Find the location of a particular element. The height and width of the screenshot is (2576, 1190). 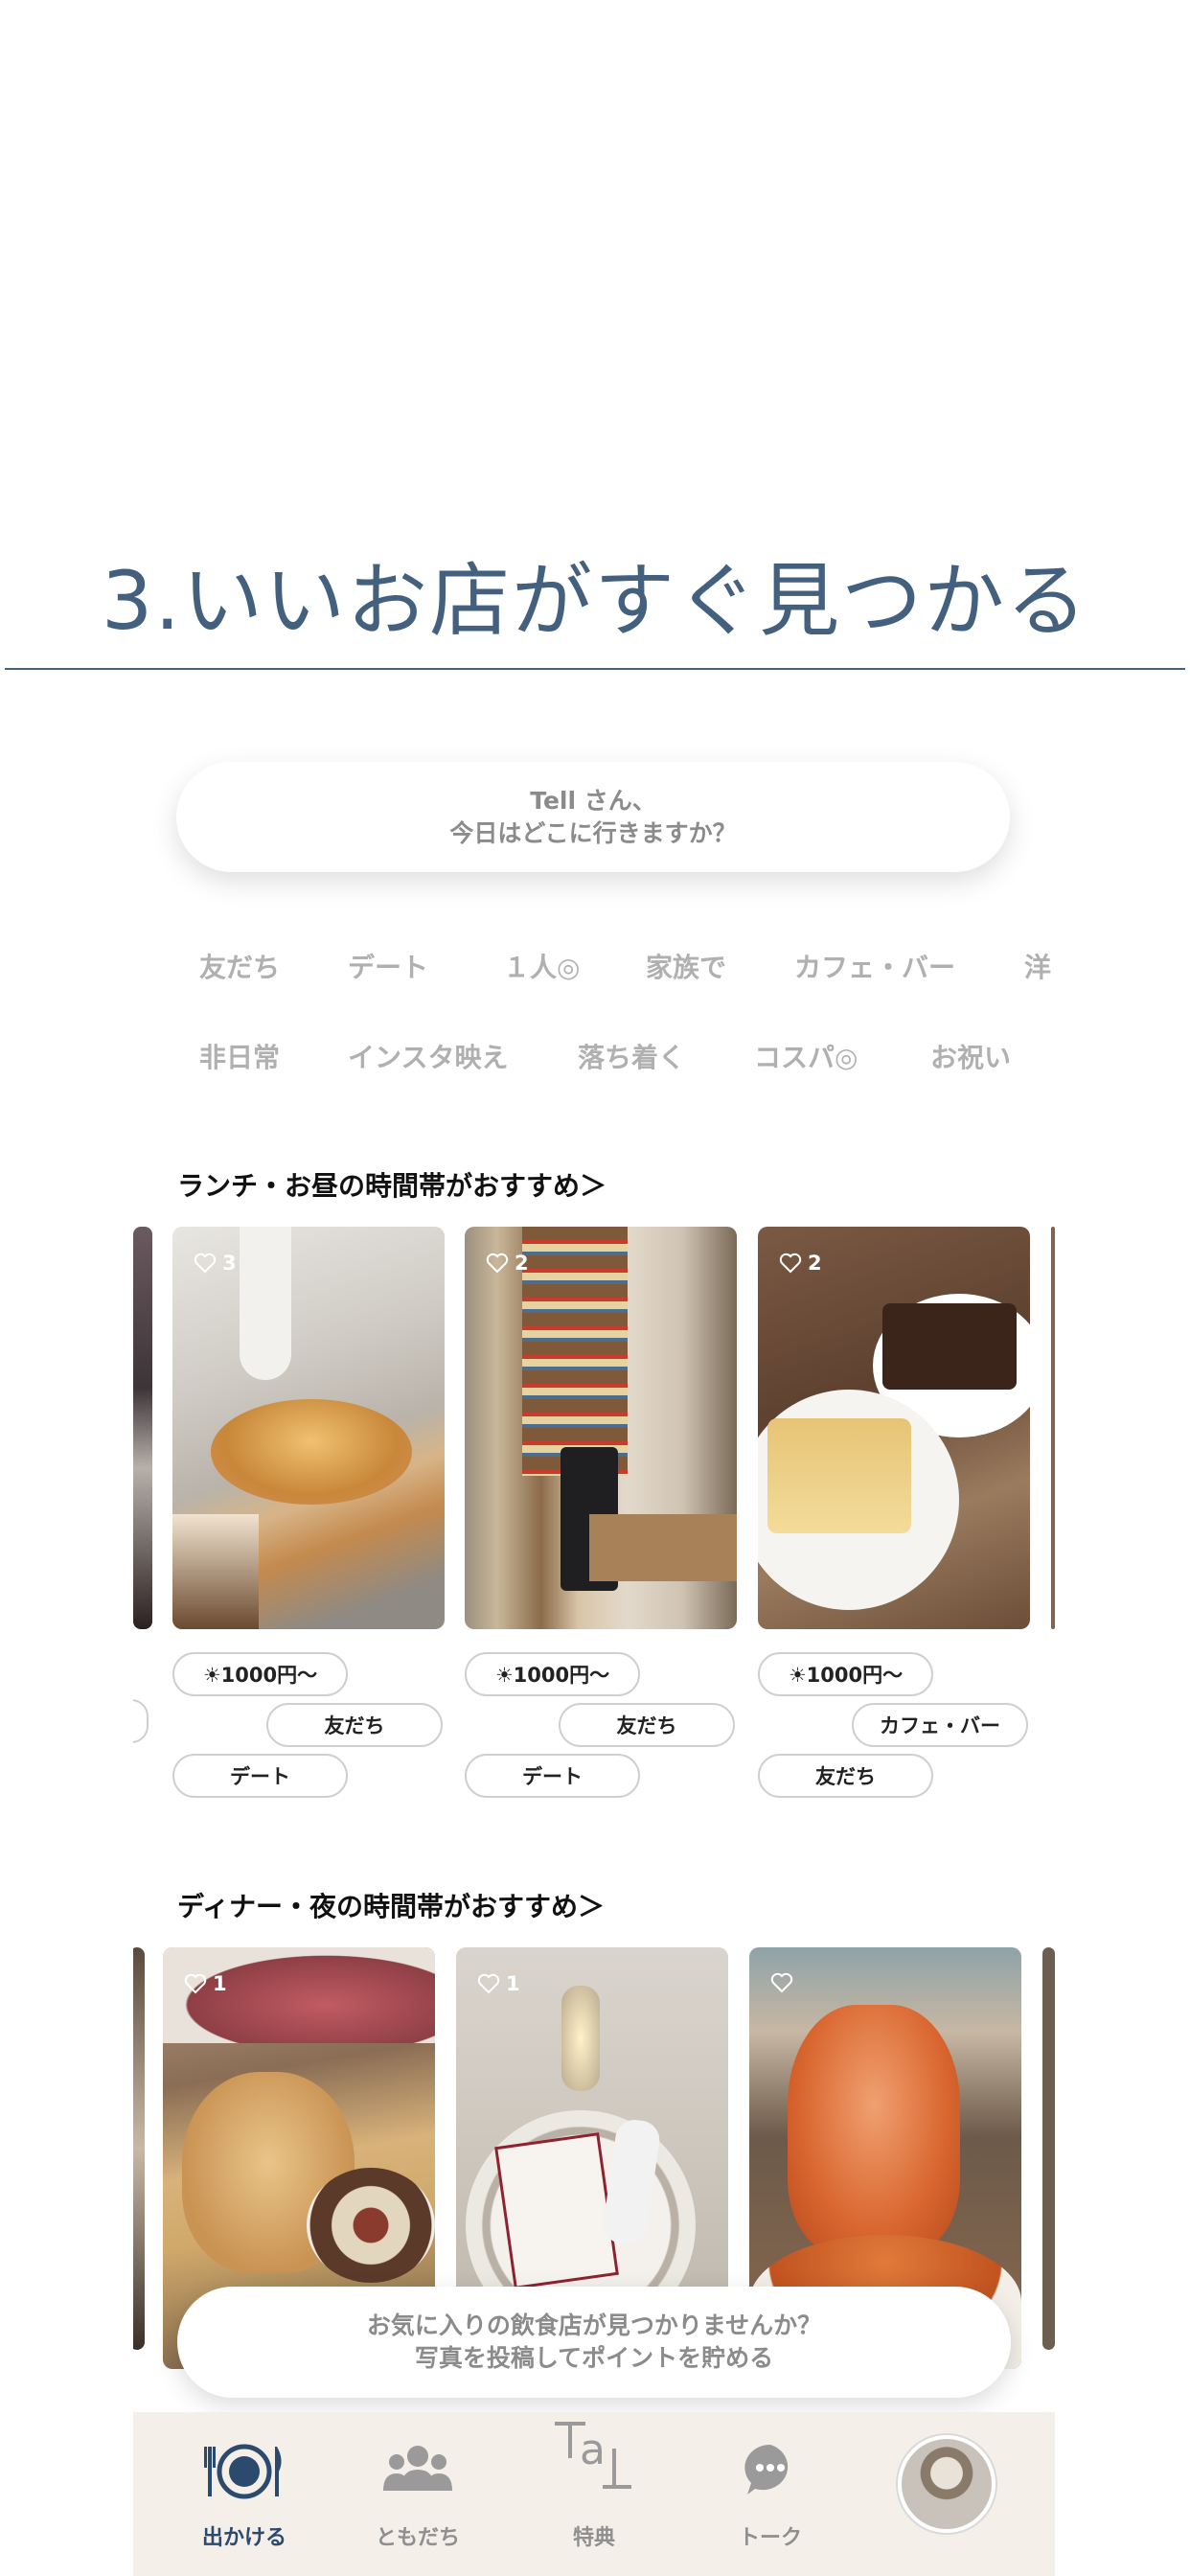

chip-date: デート is located at coordinates (426, 966).